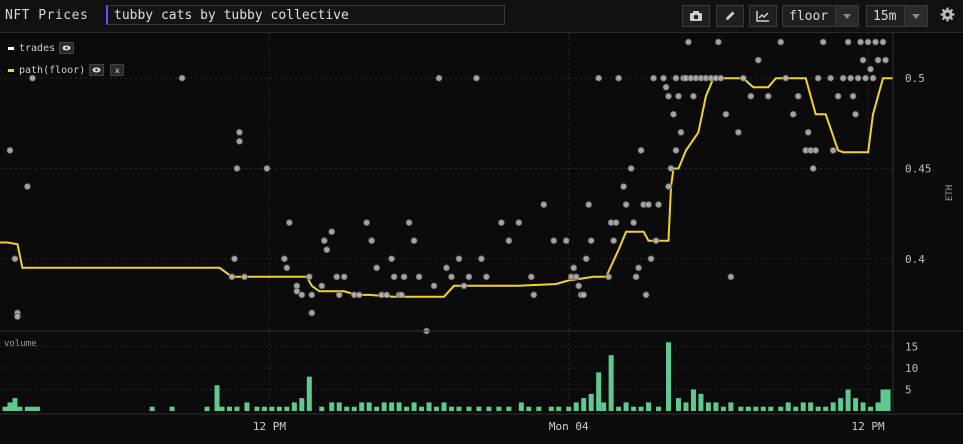 The width and height of the screenshot is (963, 444). Describe the element at coordinates (908, 390) in the screenshot. I see `volume-tick-label: 5` at that location.